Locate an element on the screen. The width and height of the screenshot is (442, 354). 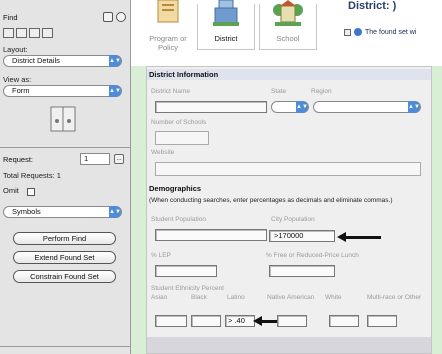
student-population-field is located at coordinates (211, 235).